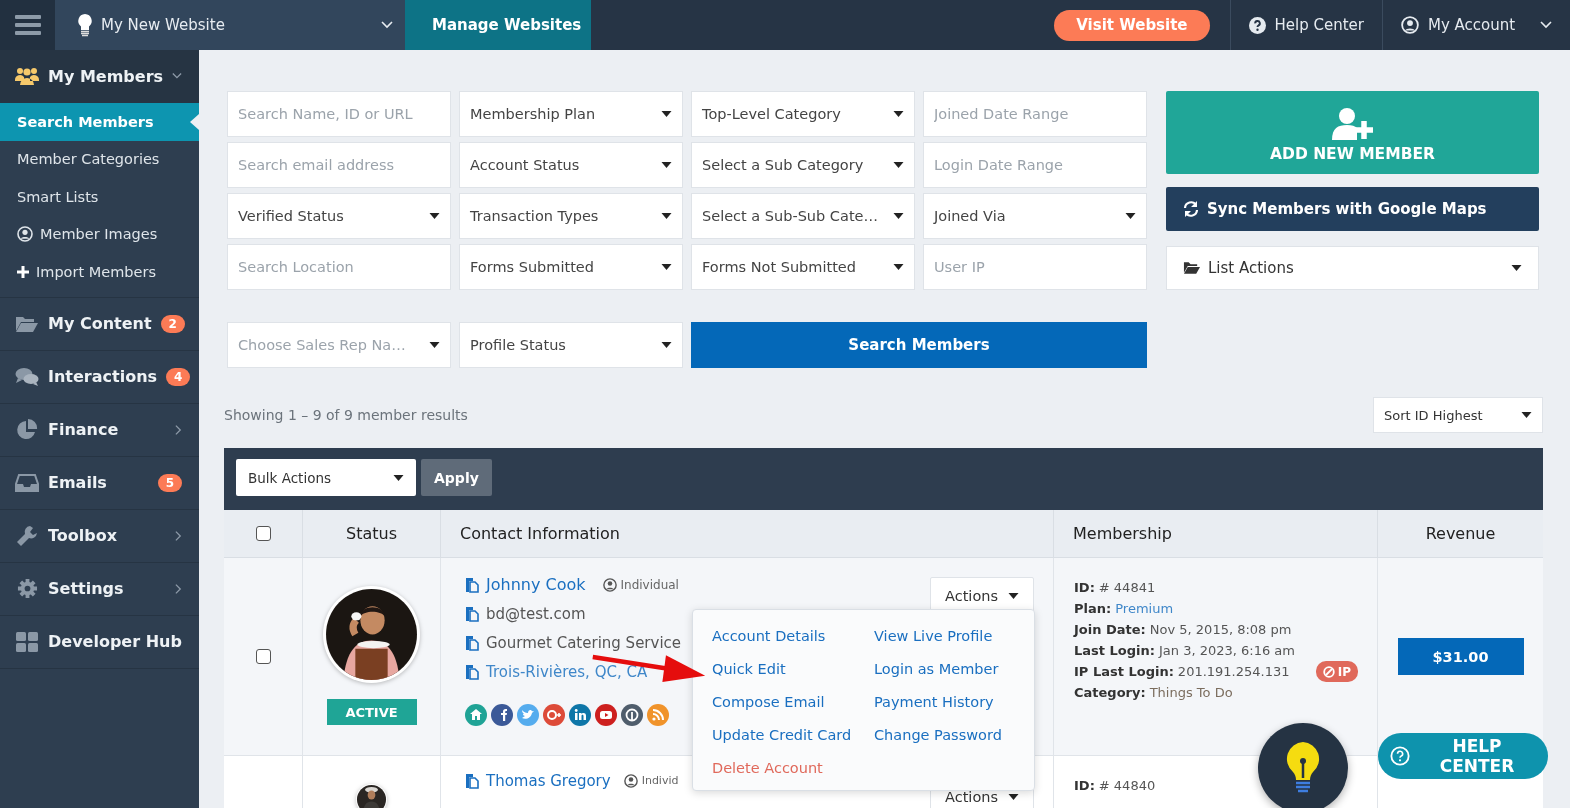 Image resolution: width=1570 pixels, height=808 pixels. Describe the element at coordinates (584, 642) in the screenshot. I see `company-name: Gourmet Catering Service` at that location.